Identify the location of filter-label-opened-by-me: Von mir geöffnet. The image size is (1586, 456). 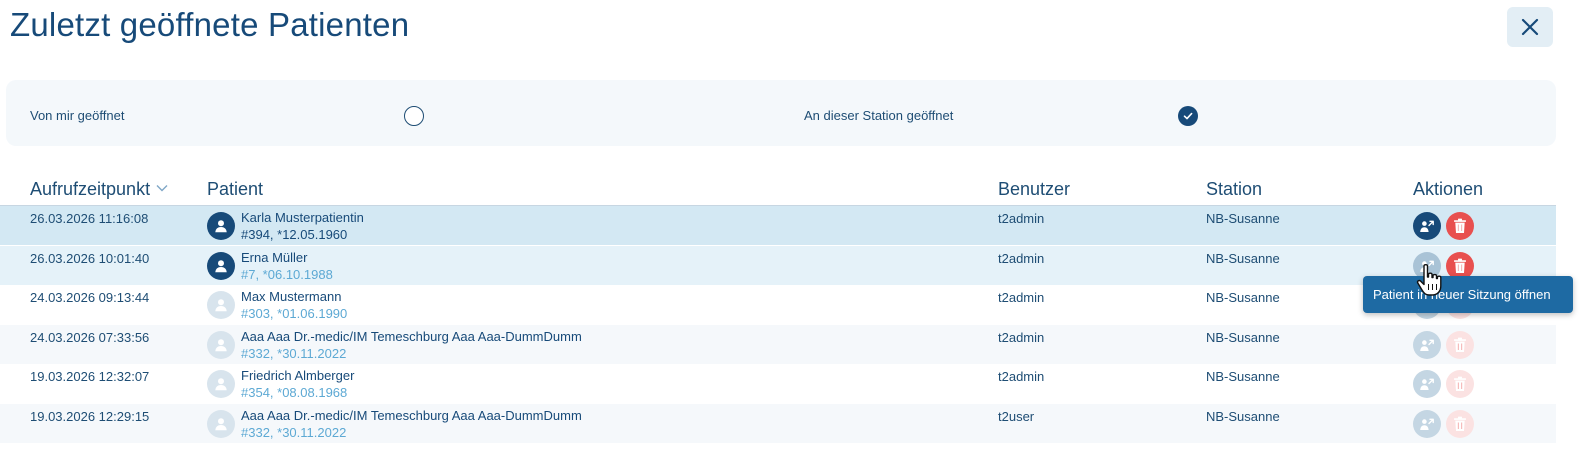
(77, 115).